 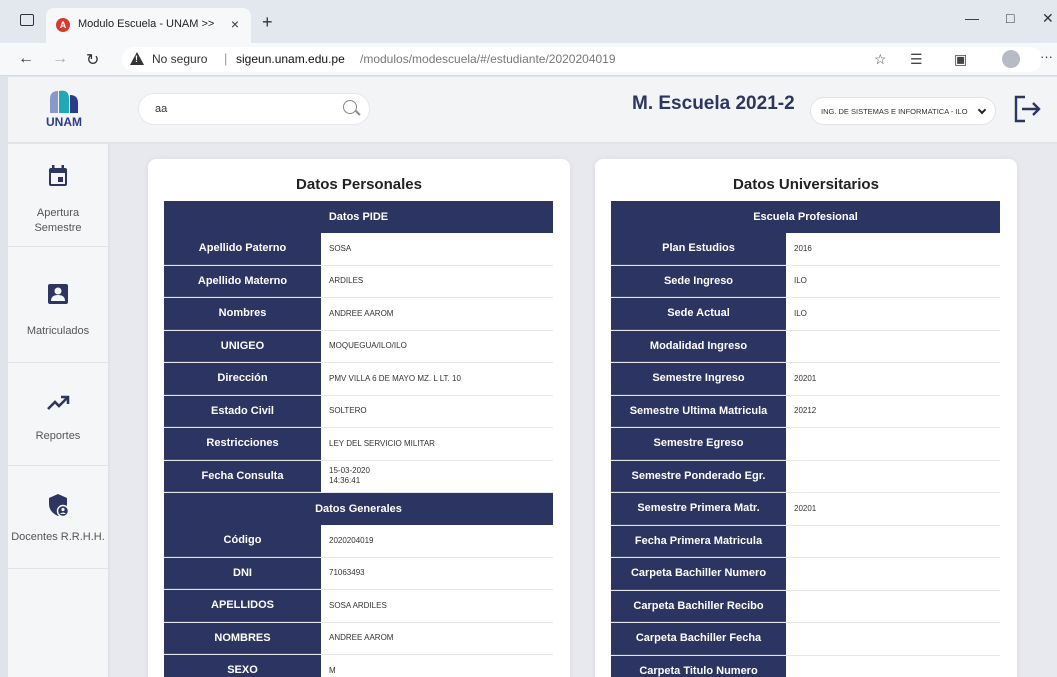 I want to click on window-menu-icon, so click(x=27, y=20).